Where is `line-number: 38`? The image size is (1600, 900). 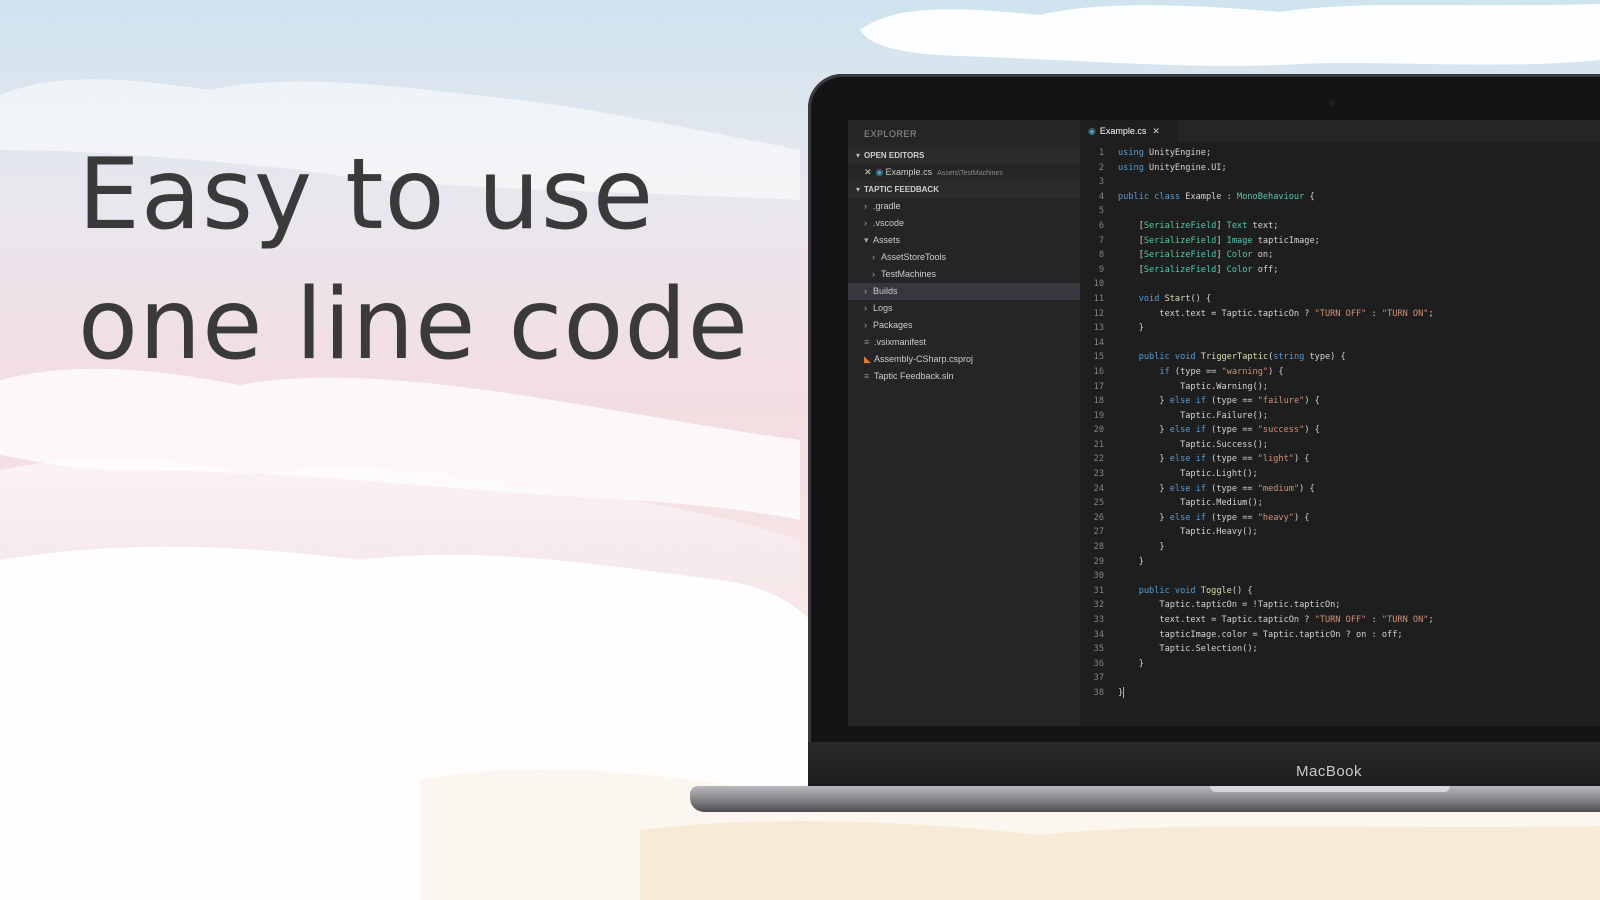 line-number: 38 is located at coordinates (1098, 692).